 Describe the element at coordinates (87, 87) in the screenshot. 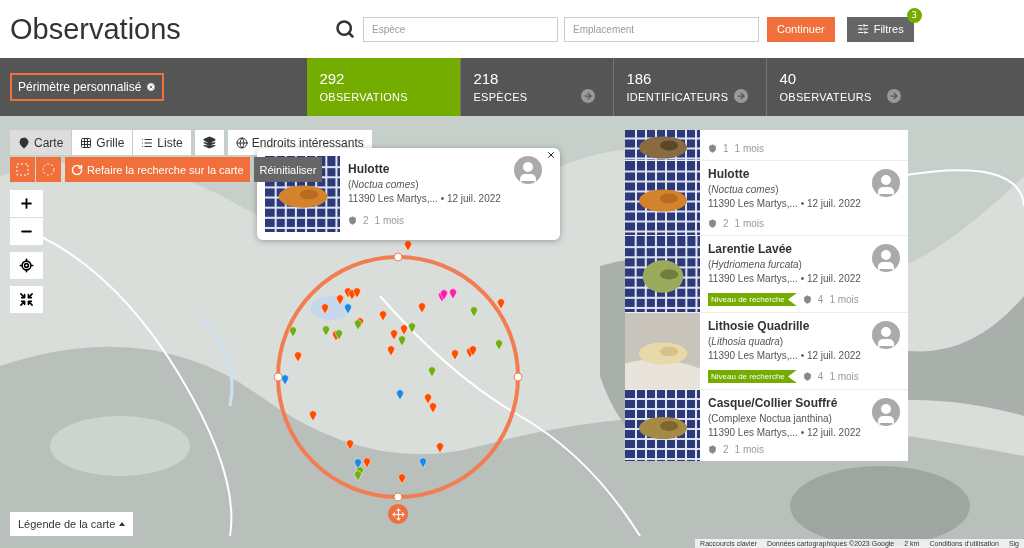

I see `custom-area-button: Périmètre personnalisé` at that location.